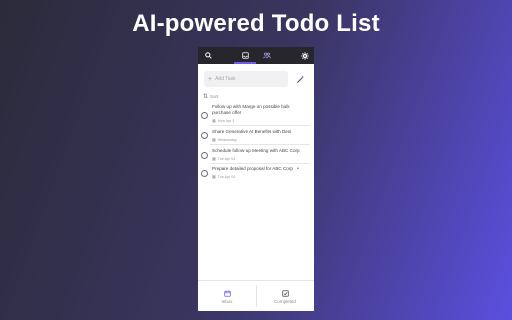 This screenshot has height=320, width=512. I want to click on app-topbar, so click(256, 55).